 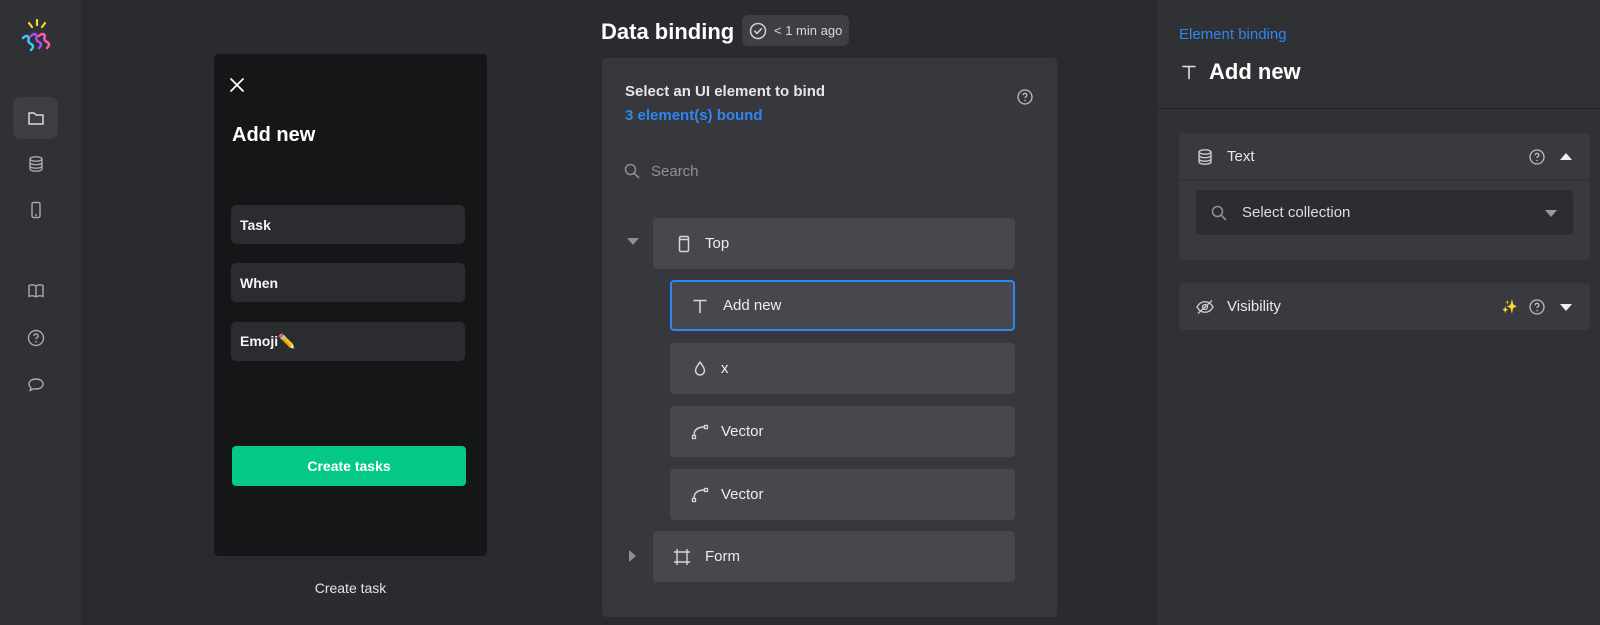 What do you see at coordinates (348, 224) in the screenshot?
I see `preview-task-field: Task` at bounding box center [348, 224].